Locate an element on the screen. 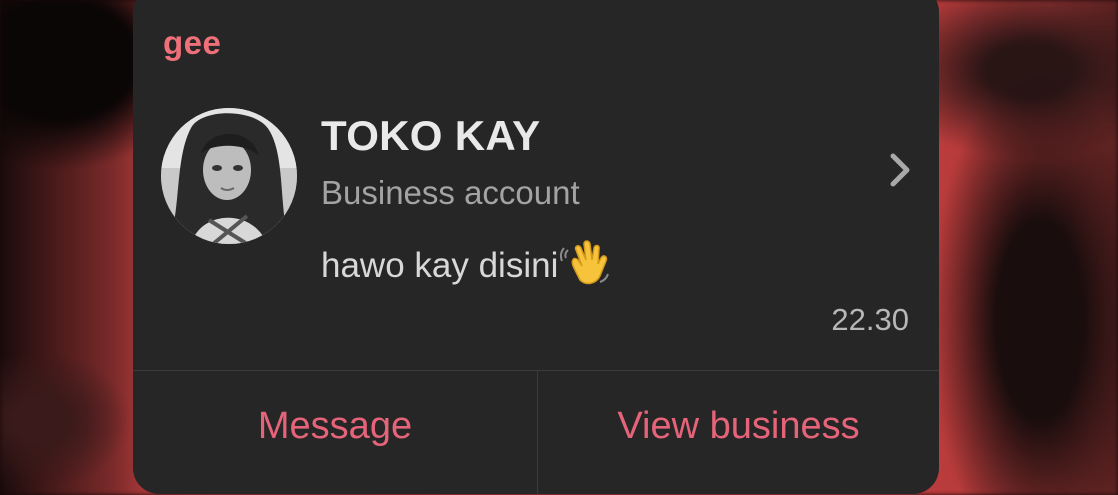  avatar is located at coordinates (229, 176).